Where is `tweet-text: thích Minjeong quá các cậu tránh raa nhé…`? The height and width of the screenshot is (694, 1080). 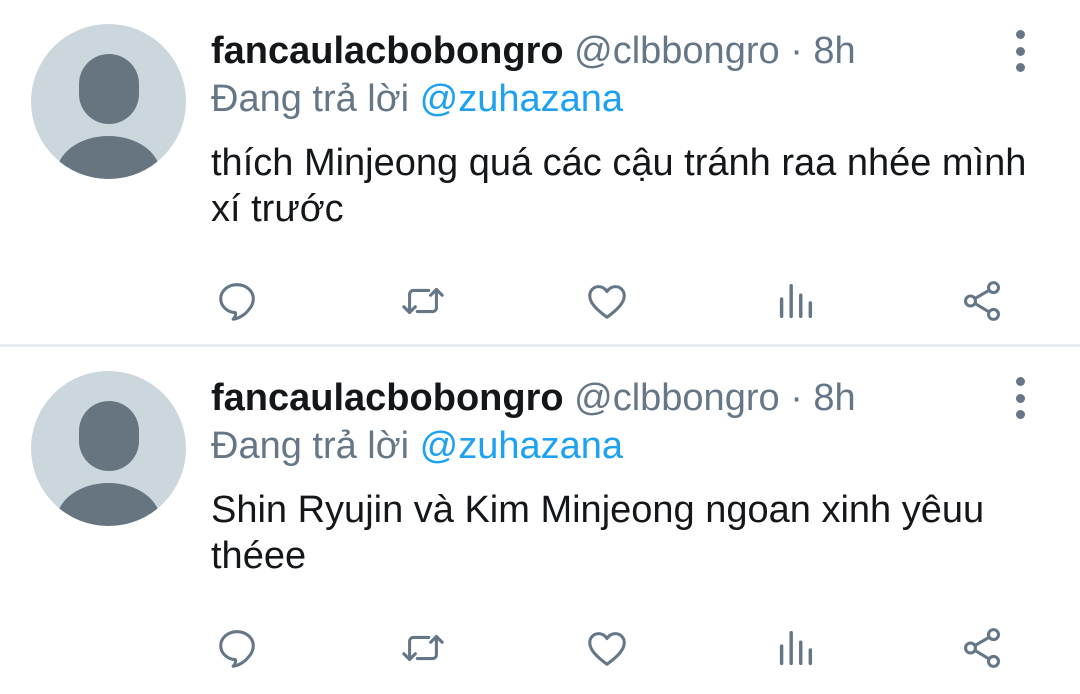 tweet-text: thích Minjeong quá các cậu tránh raa nhé… is located at coordinates (619, 186).